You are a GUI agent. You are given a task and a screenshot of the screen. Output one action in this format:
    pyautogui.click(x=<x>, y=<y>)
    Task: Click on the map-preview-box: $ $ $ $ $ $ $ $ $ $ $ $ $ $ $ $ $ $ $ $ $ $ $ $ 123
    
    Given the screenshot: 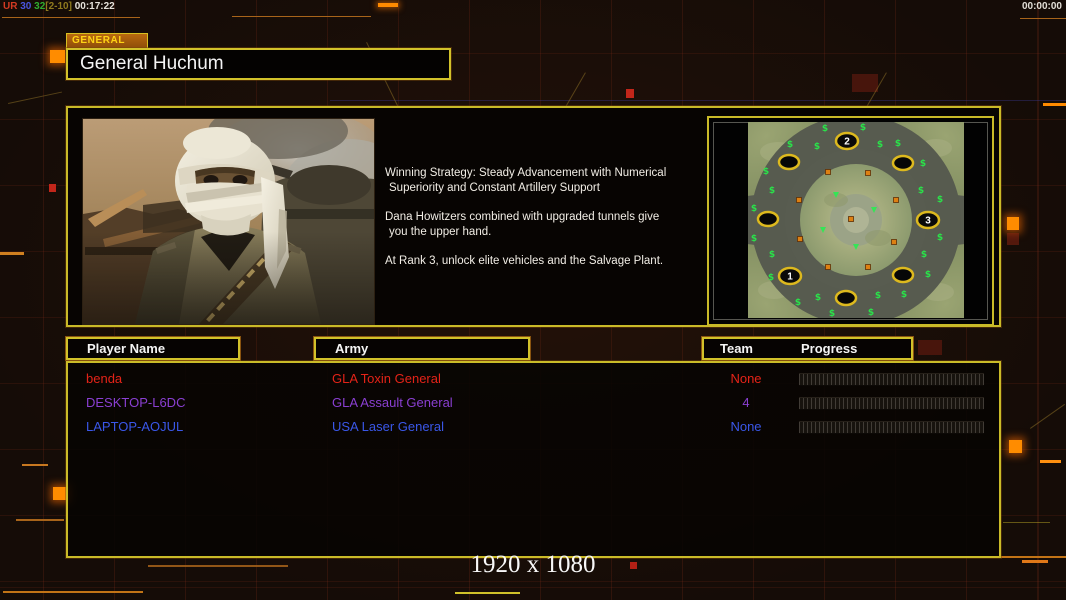 What is the action you would take?
    pyautogui.click(x=850, y=221)
    